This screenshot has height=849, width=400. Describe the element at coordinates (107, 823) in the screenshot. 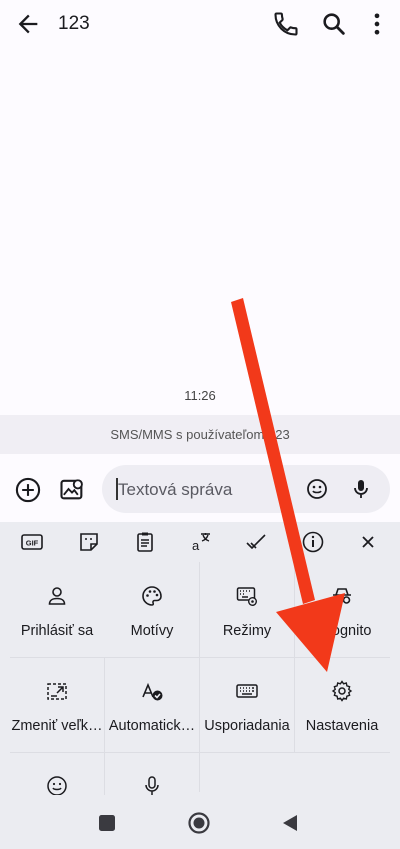

I see `square-icon` at that location.